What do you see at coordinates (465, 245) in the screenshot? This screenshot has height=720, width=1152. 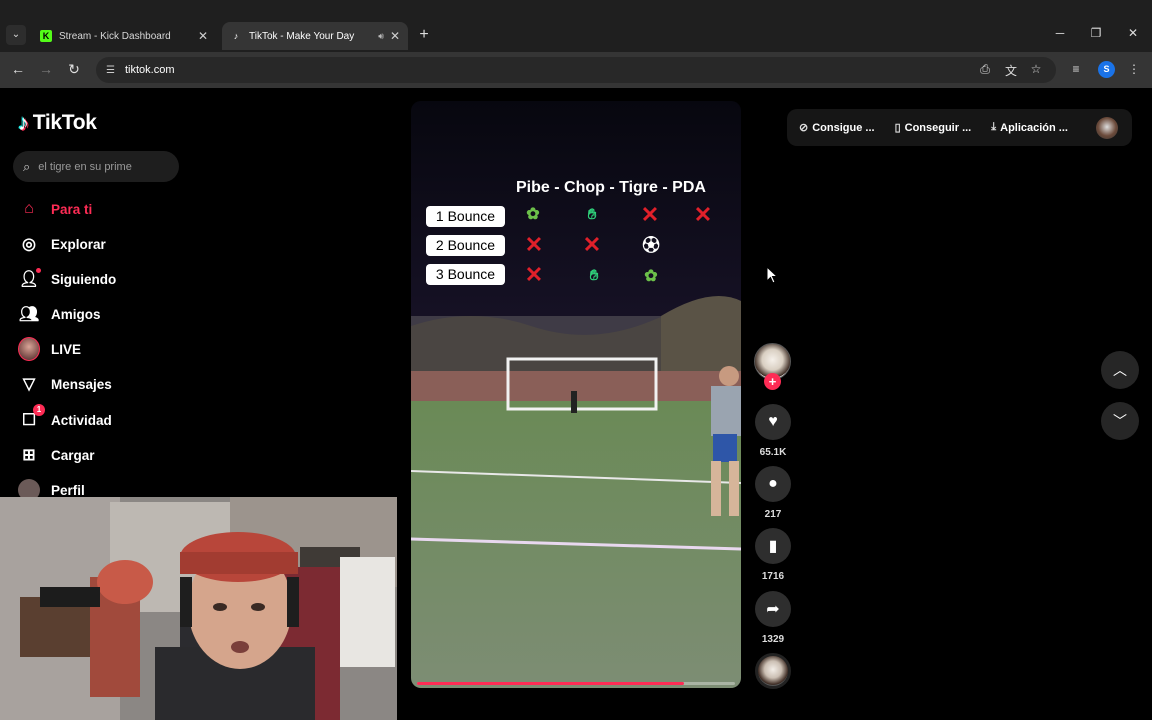 I see `bounce-label: 2 Bounce` at bounding box center [465, 245].